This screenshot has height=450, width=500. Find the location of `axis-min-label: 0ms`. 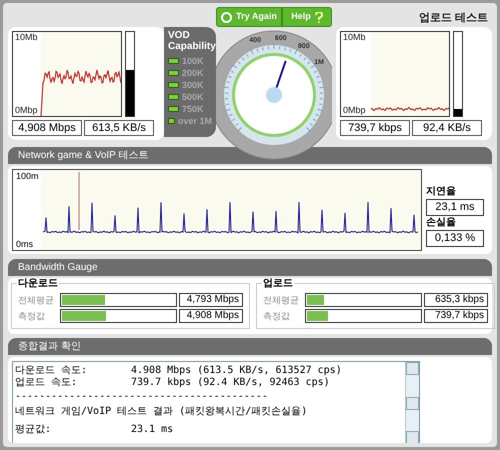

axis-min-label: 0ms is located at coordinates (25, 244).